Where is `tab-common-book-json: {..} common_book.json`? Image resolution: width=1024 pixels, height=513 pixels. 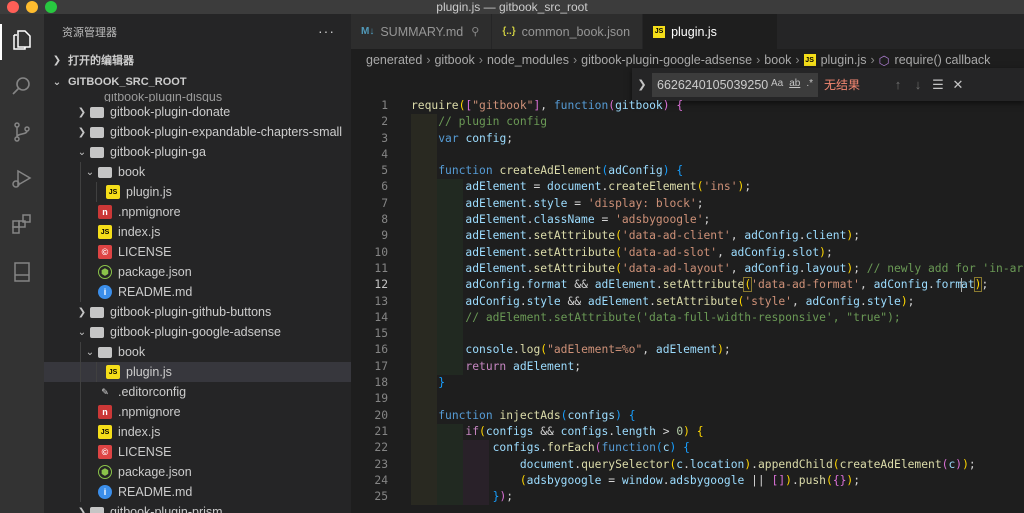 tab-common-book-json: {..} common_book.json is located at coordinates (568, 31).